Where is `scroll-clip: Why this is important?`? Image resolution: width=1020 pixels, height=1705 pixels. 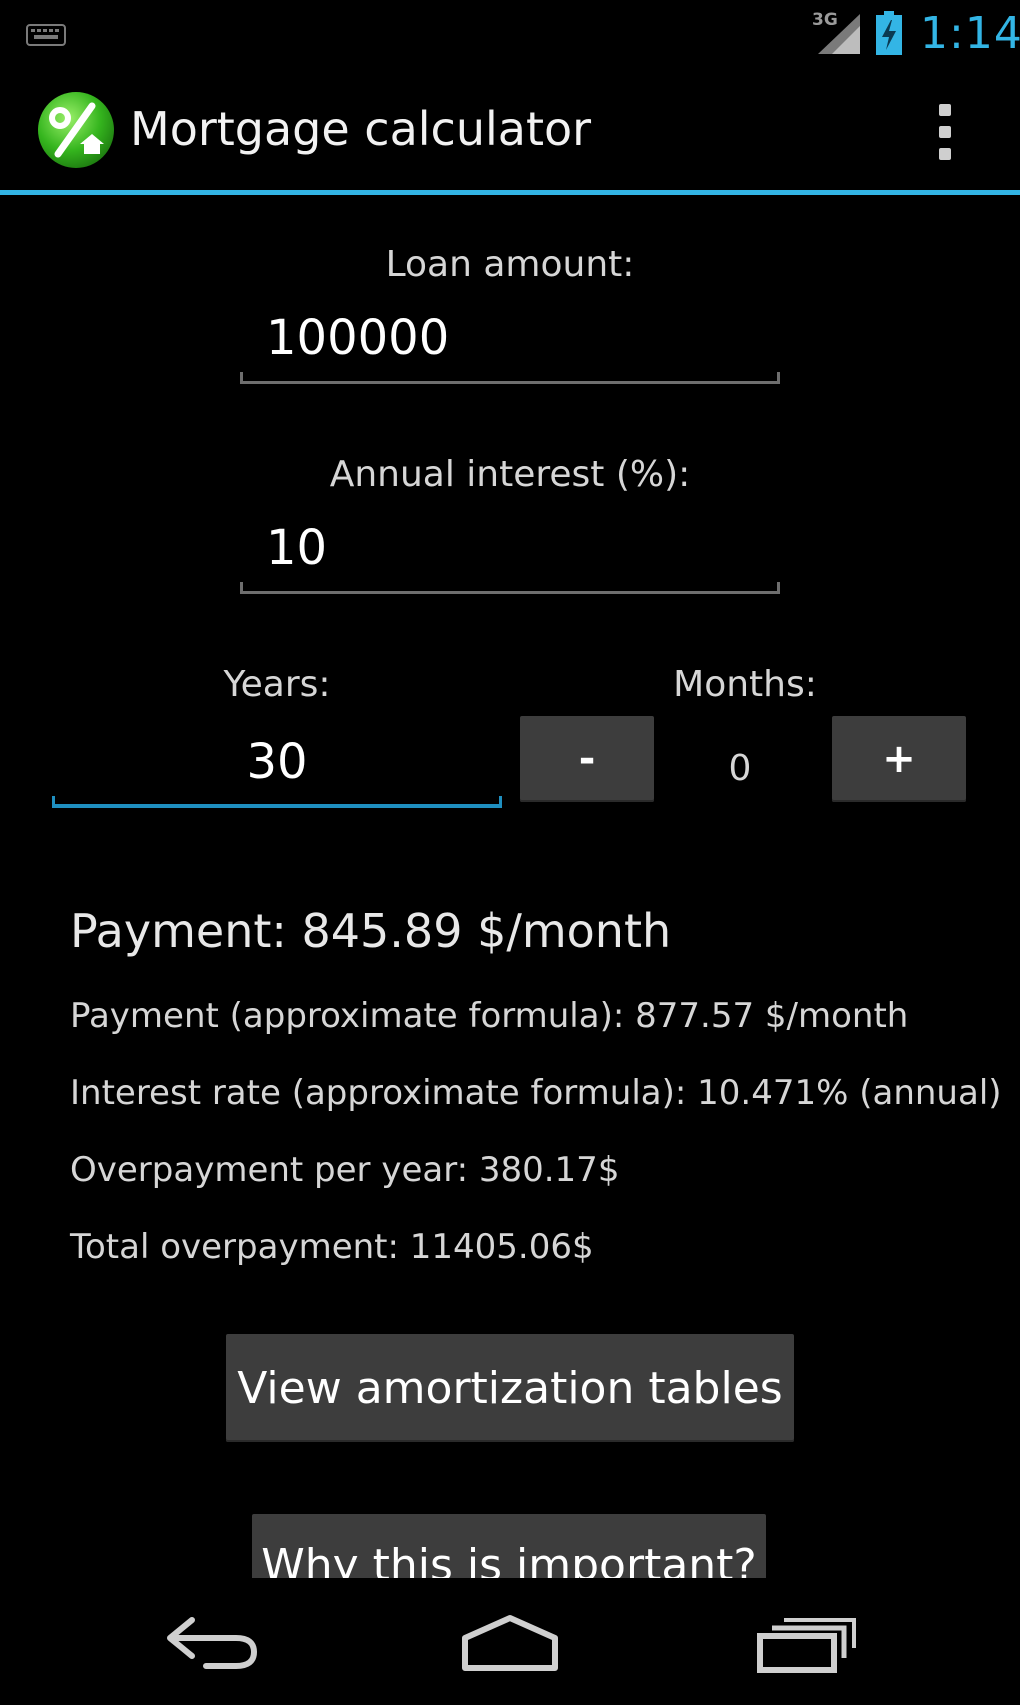 scroll-clip: Why this is important? is located at coordinates (510, 1524).